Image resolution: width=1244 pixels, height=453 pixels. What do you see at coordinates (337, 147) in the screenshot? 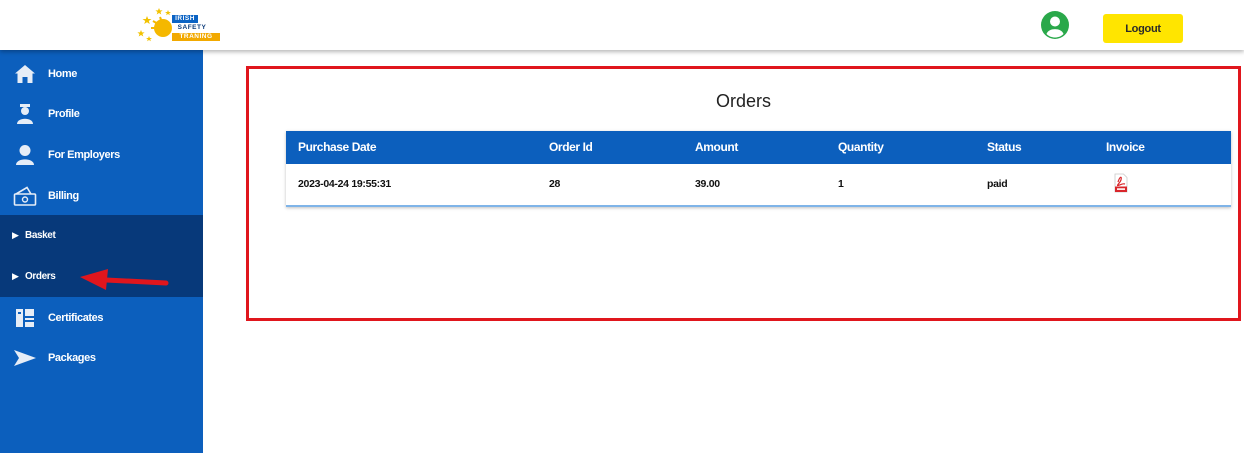
I see `column-header-purchase-date: Purchase Date` at bounding box center [337, 147].